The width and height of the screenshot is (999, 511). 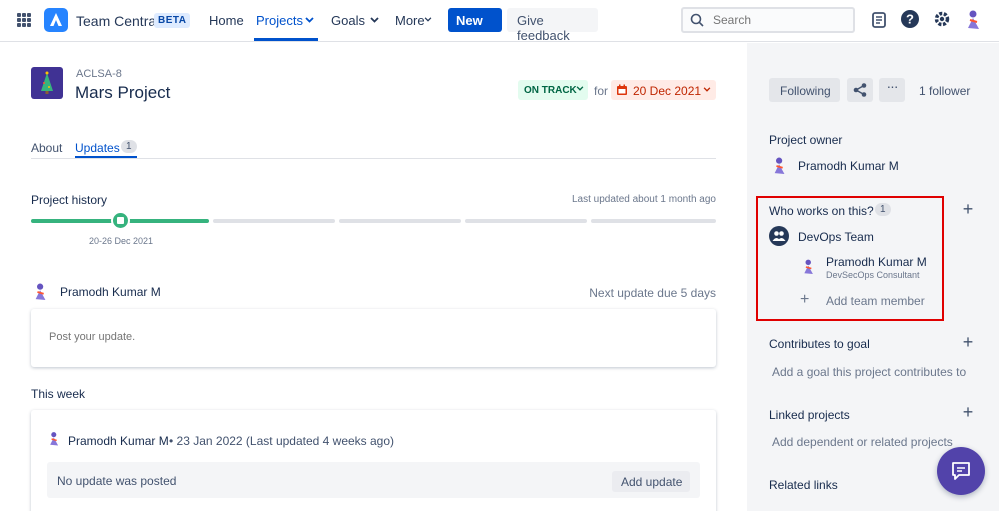 I want to click on more-actions-button: ···, so click(x=892, y=90).